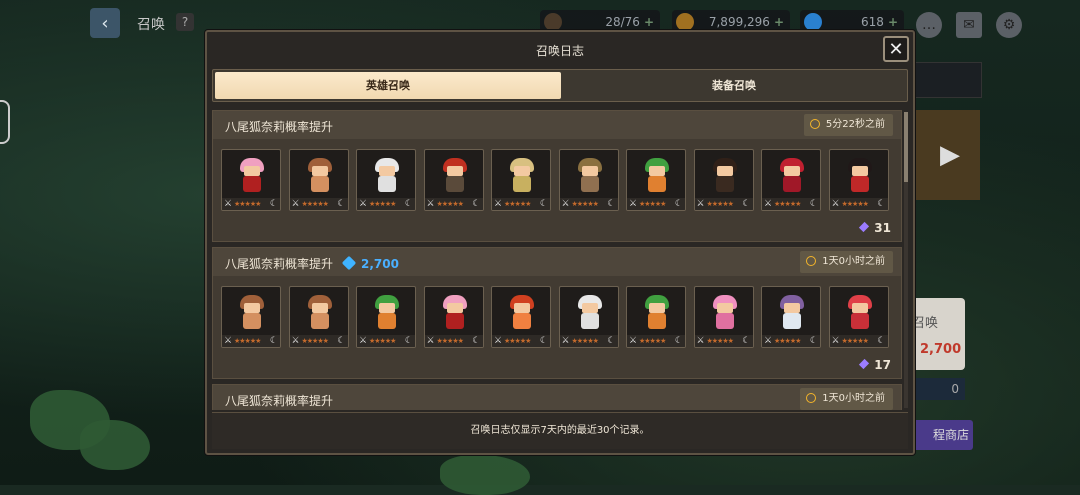 This screenshot has height=495, width=1080. Describe the element at coordinates (853, 261) in the screenshot. I see `log-entry-time-text: 1天0小时之前` at that location.